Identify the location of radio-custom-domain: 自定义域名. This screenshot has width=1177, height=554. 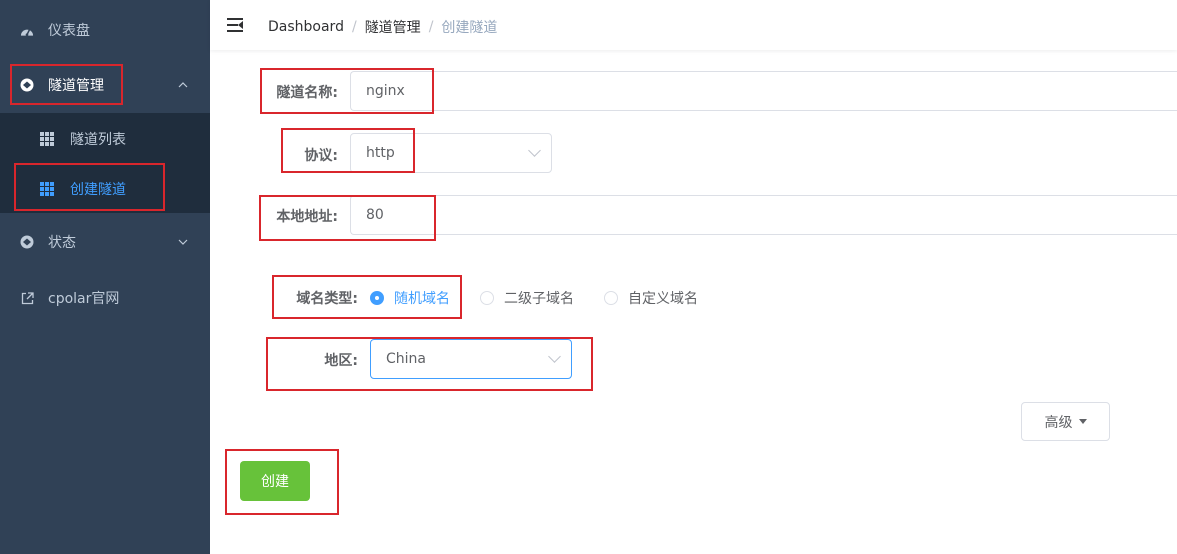
(651, 298).